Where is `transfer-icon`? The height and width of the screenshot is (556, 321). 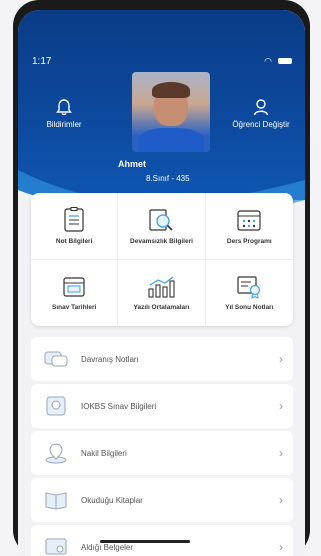
transfer-icon is located at coordinates (56, 453).